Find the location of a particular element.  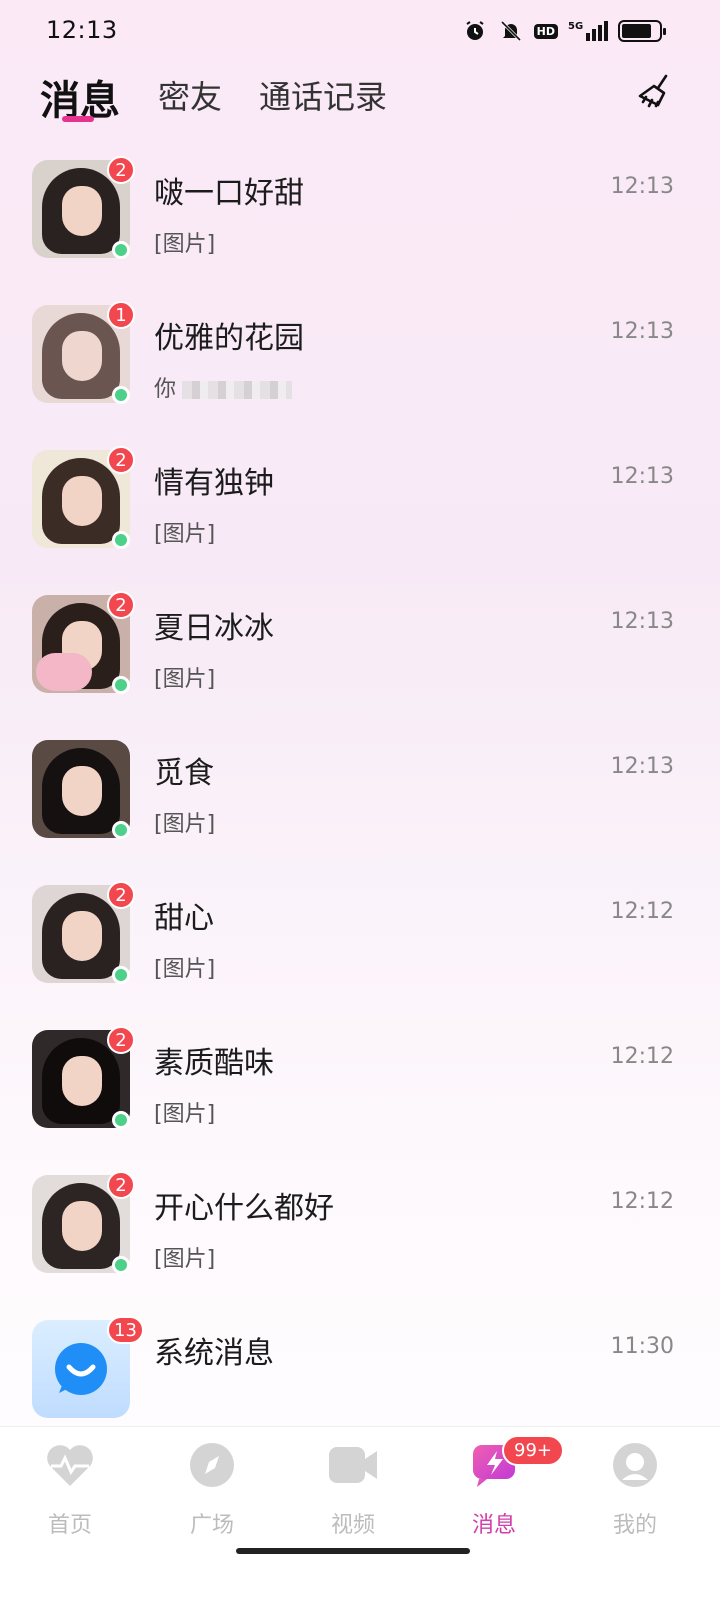

profile-icon is located at coordinates (635, 1465).